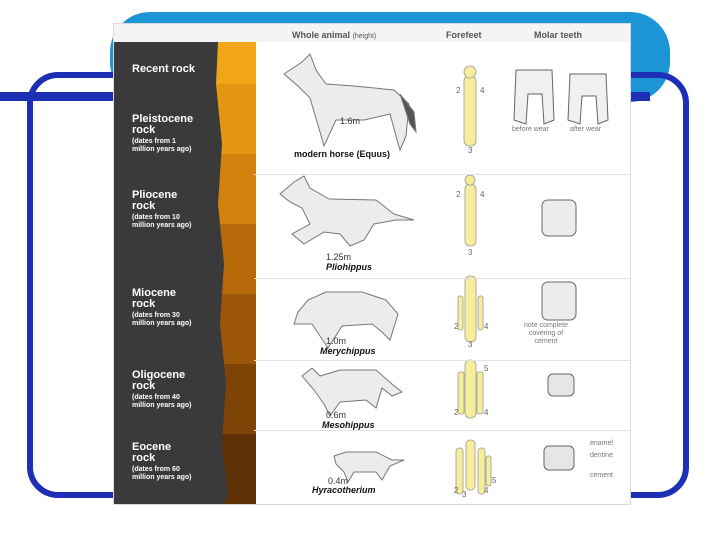 The image size is (720, 540). I want to click on note-after-wear: after wear, so click(586, 129).